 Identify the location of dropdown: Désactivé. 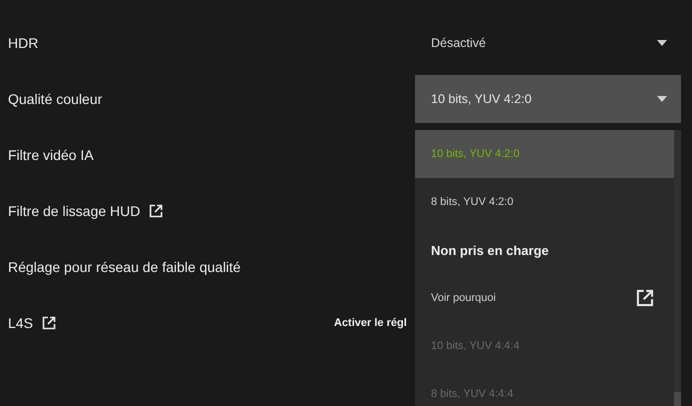
(548, 43).